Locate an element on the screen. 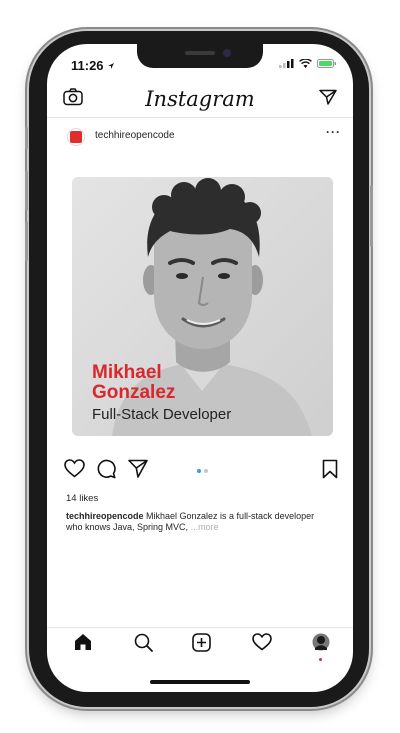 The height and width of the screenshot is (733, 400). instagram-logo: Instagram is located at coordinates (200, 99).